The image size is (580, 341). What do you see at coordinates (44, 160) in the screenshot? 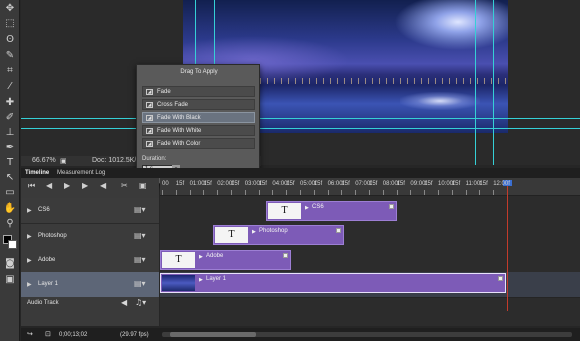
I see `zoom-level: 66.67%` at bounding box center [44, 160].